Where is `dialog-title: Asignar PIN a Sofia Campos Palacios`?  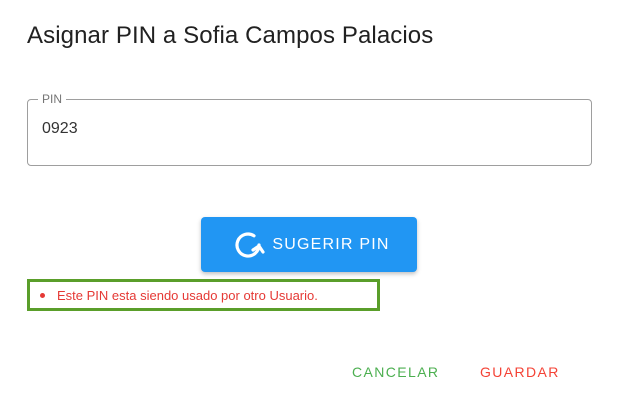 dialog-title: Asignar PIN a Sofia Campos Palacios is located at coordinates (230, 35).